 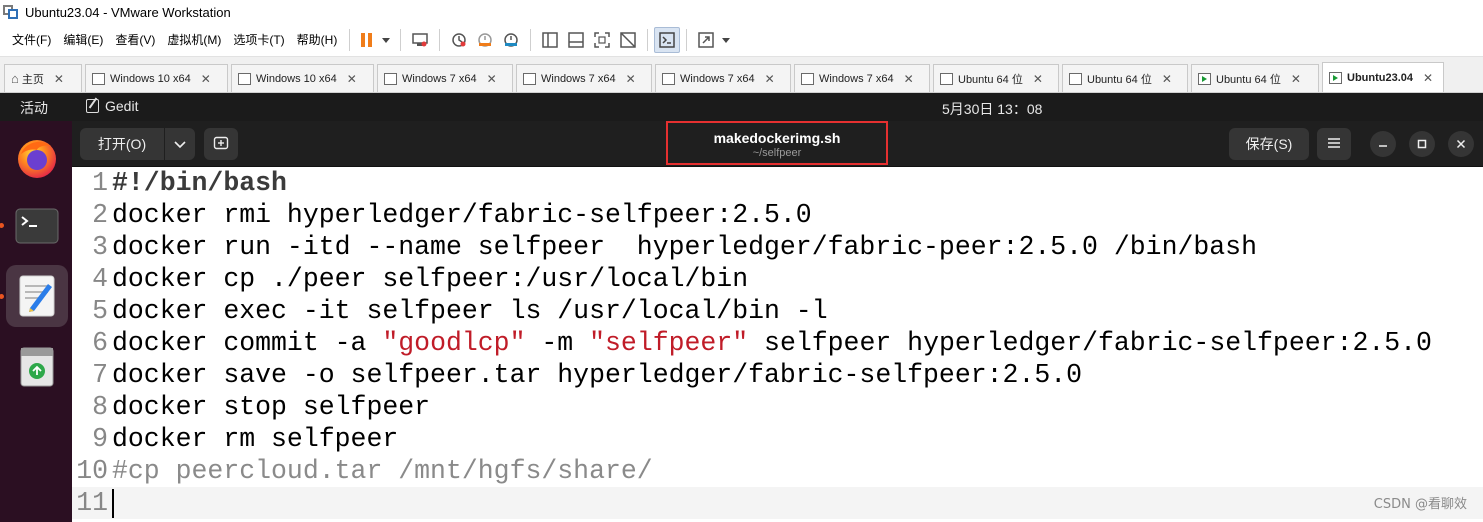 What do you see at coordinates (1420, 504) in the screenshot?
I see `watermark: CSDN @看聊效` at bounding box center [1420, 504].